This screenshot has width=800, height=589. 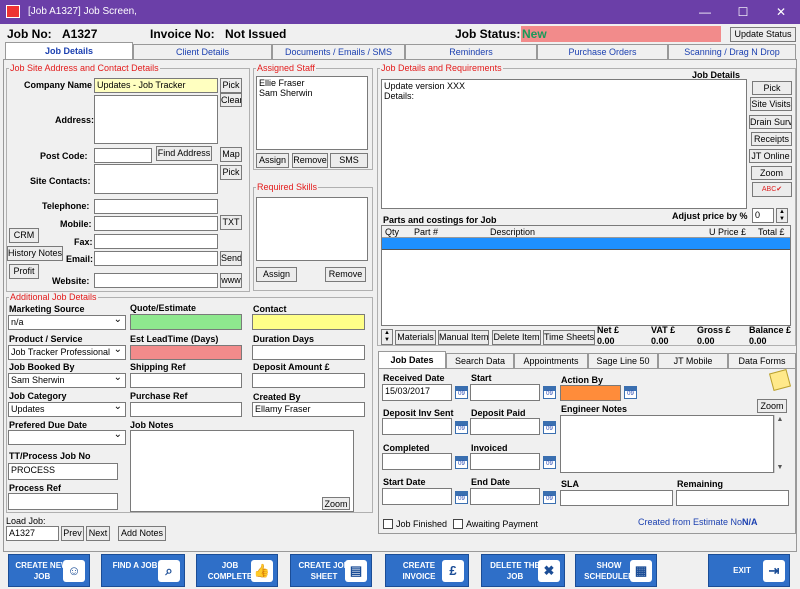 I want to click on job-complete-button: JOB COMPLETE 👍, so click(x=237, y=570).